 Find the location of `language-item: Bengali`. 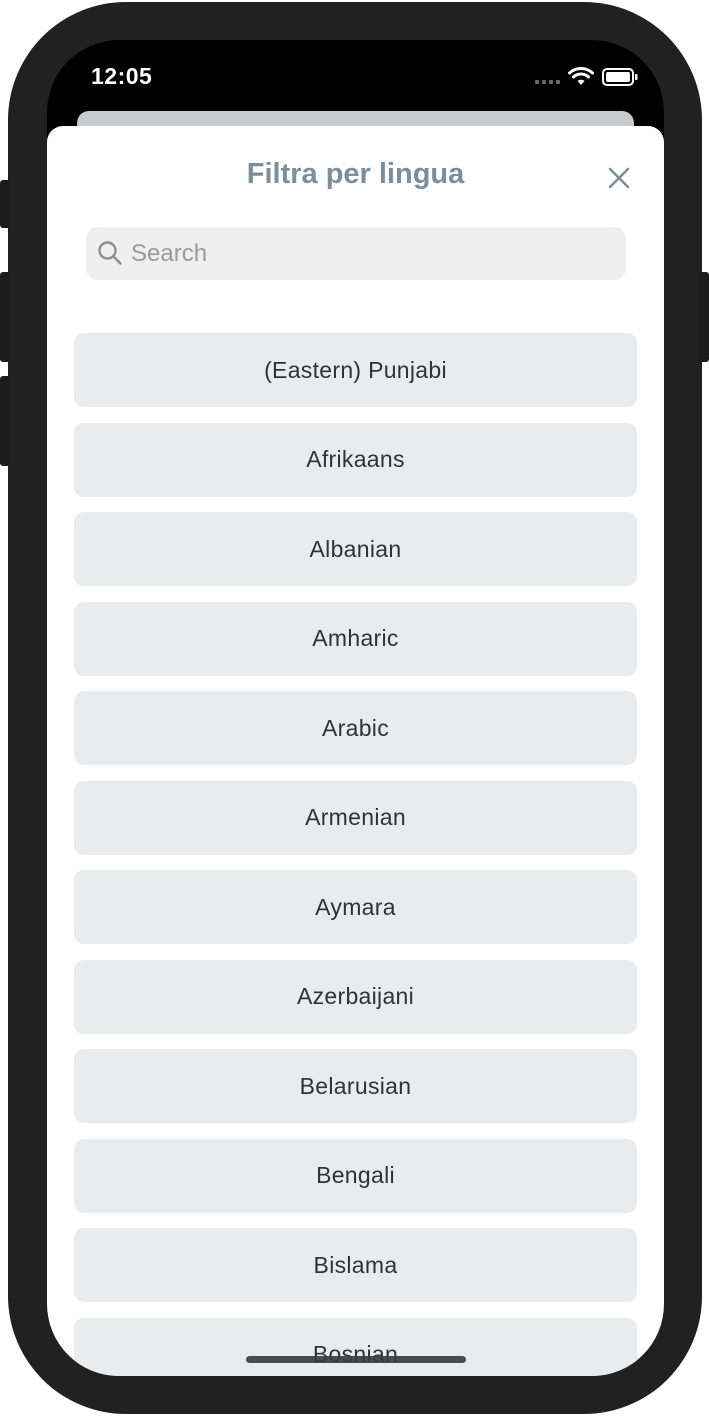

language-item: Bengali is located at coordinates (355, 1175).